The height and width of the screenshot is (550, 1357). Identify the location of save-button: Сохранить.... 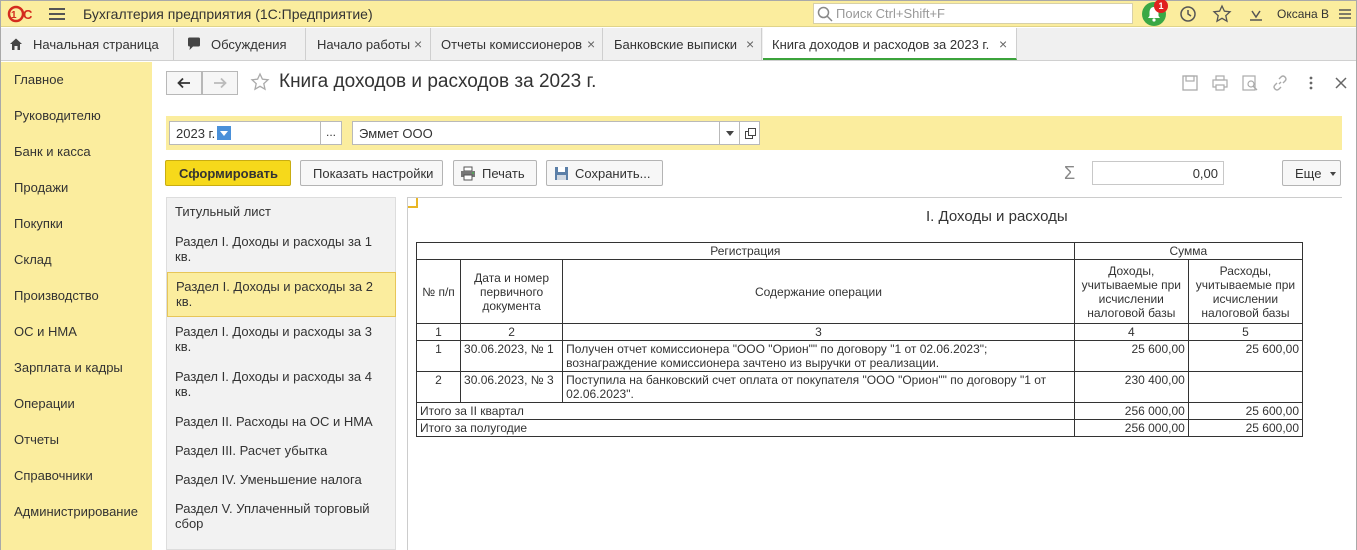
(604, 173).